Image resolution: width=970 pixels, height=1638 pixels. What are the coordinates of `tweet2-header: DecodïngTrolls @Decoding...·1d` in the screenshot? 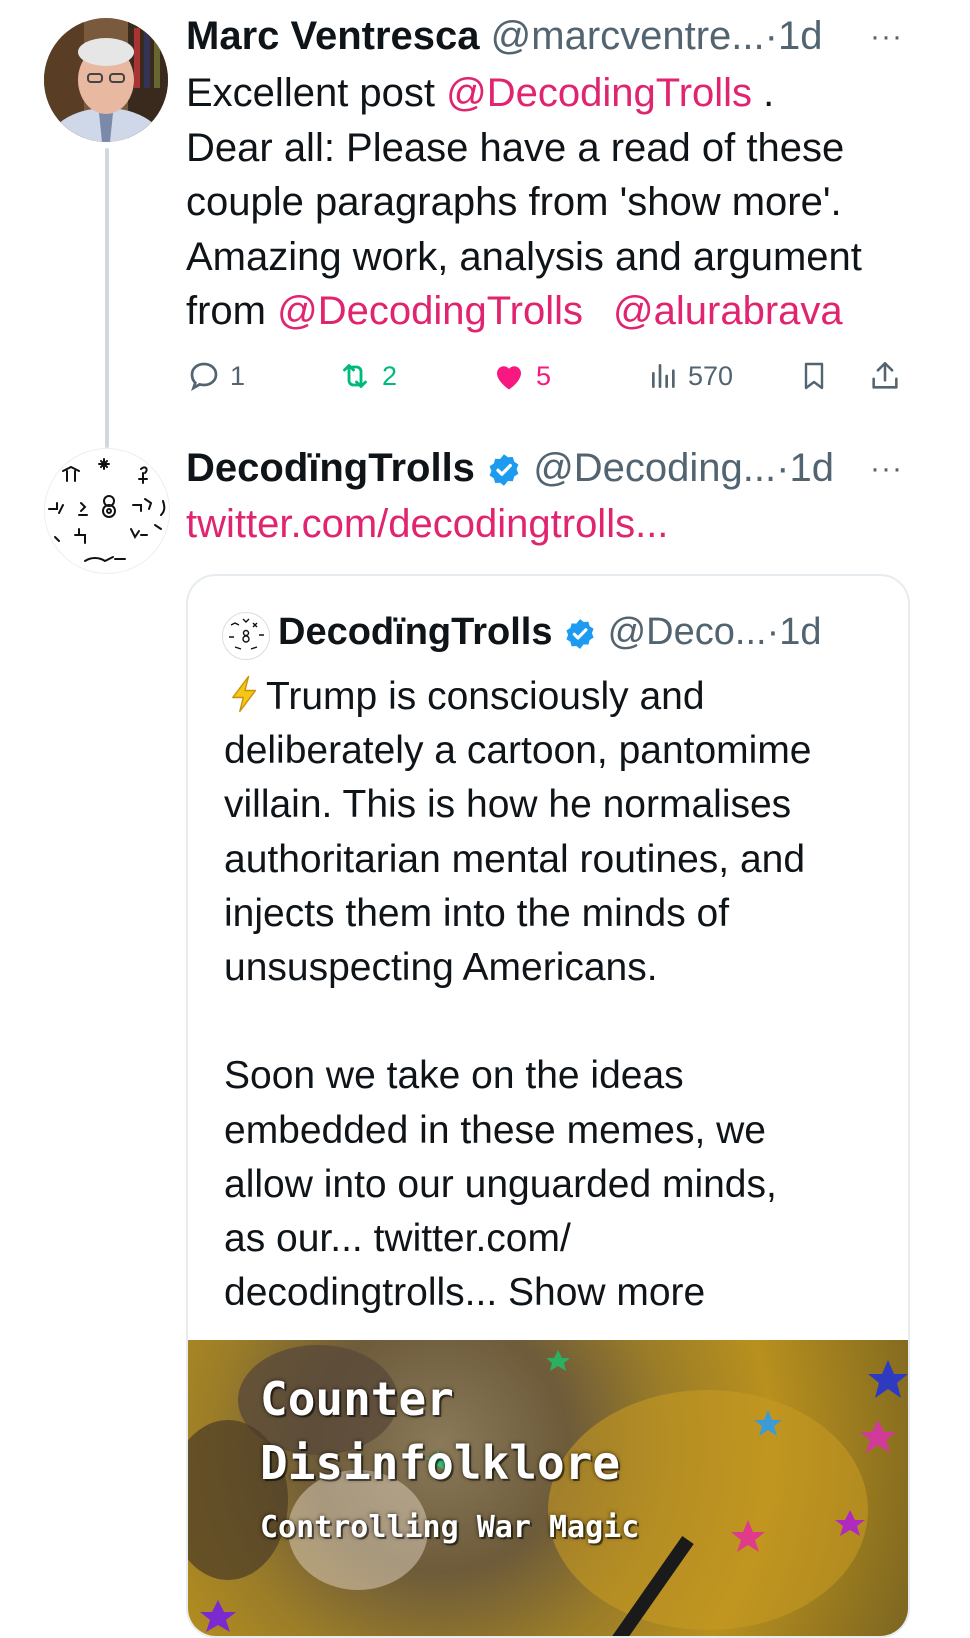 It's located at (510, 468).